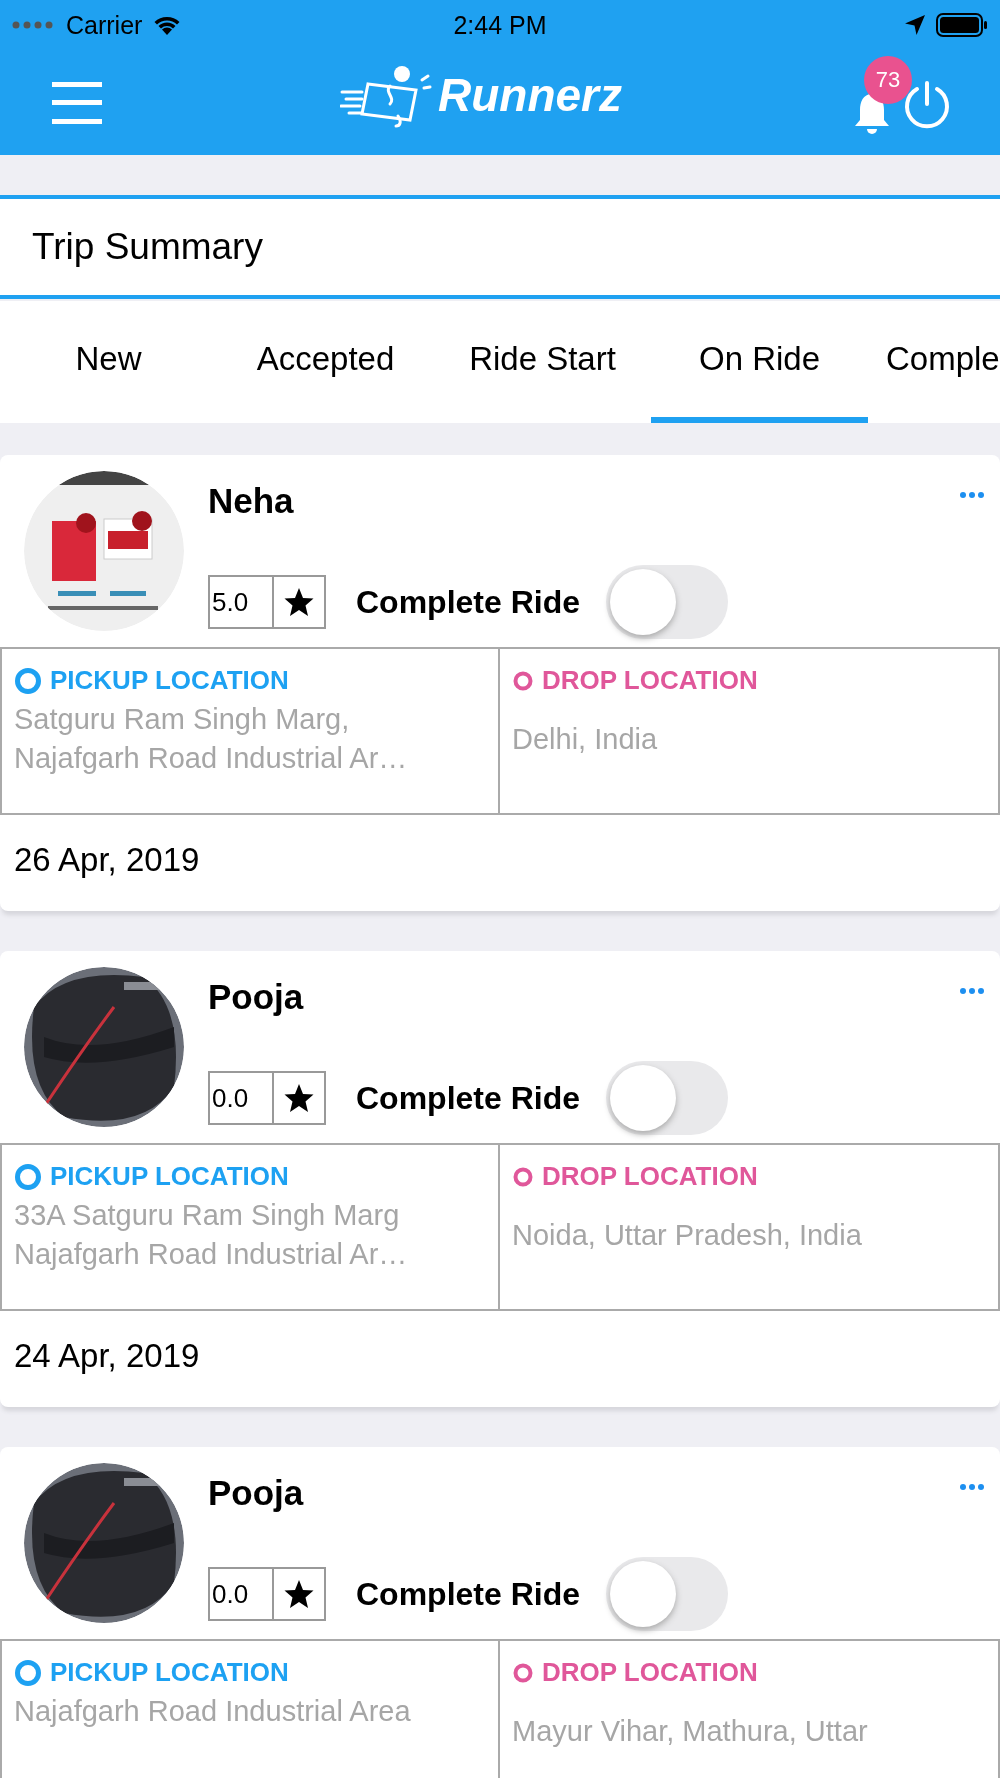  I want to click on brand-name: Runnerz, so click(530, 95).